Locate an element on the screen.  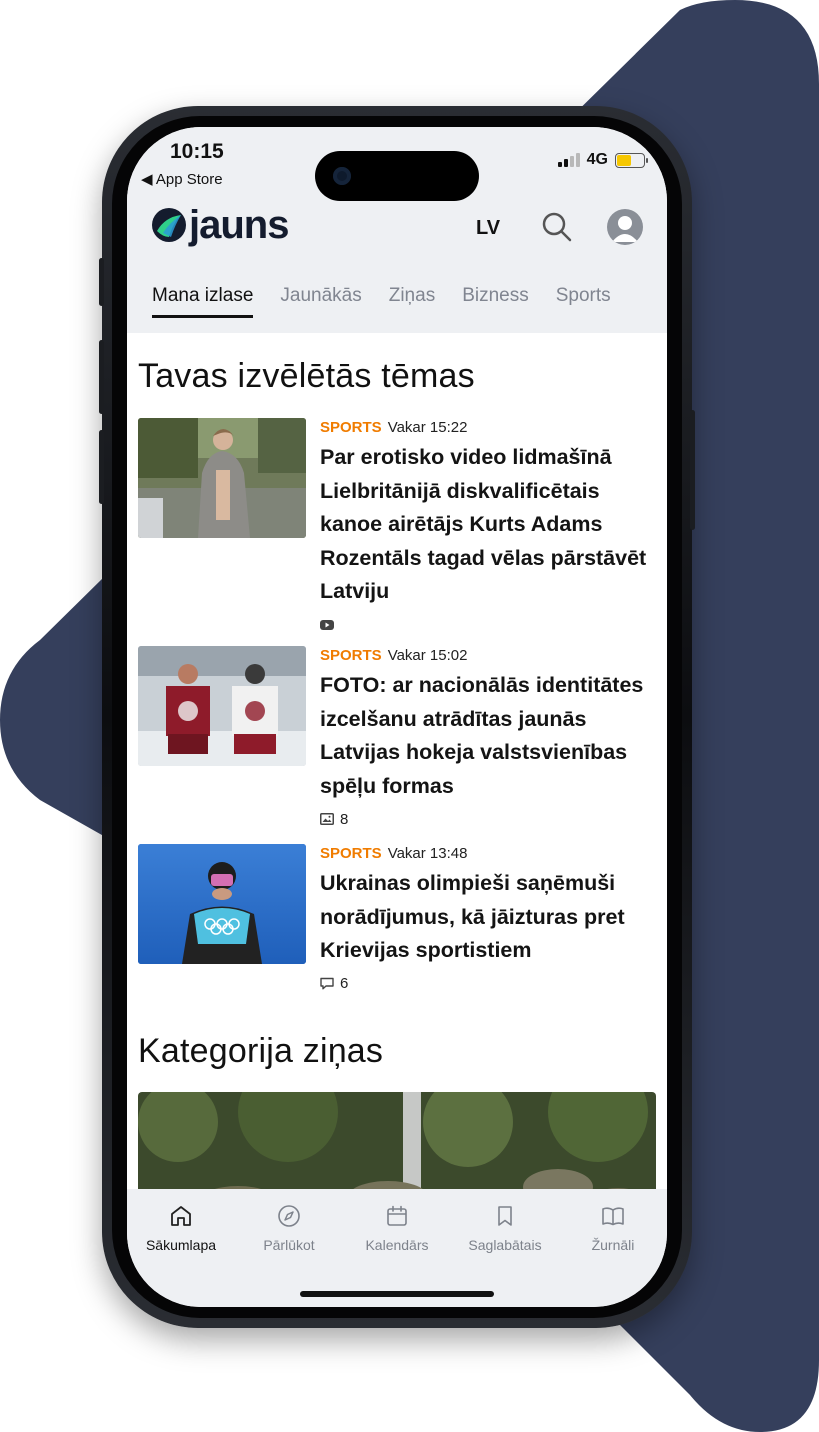
book-icon is located at coordinates (613, 1216).